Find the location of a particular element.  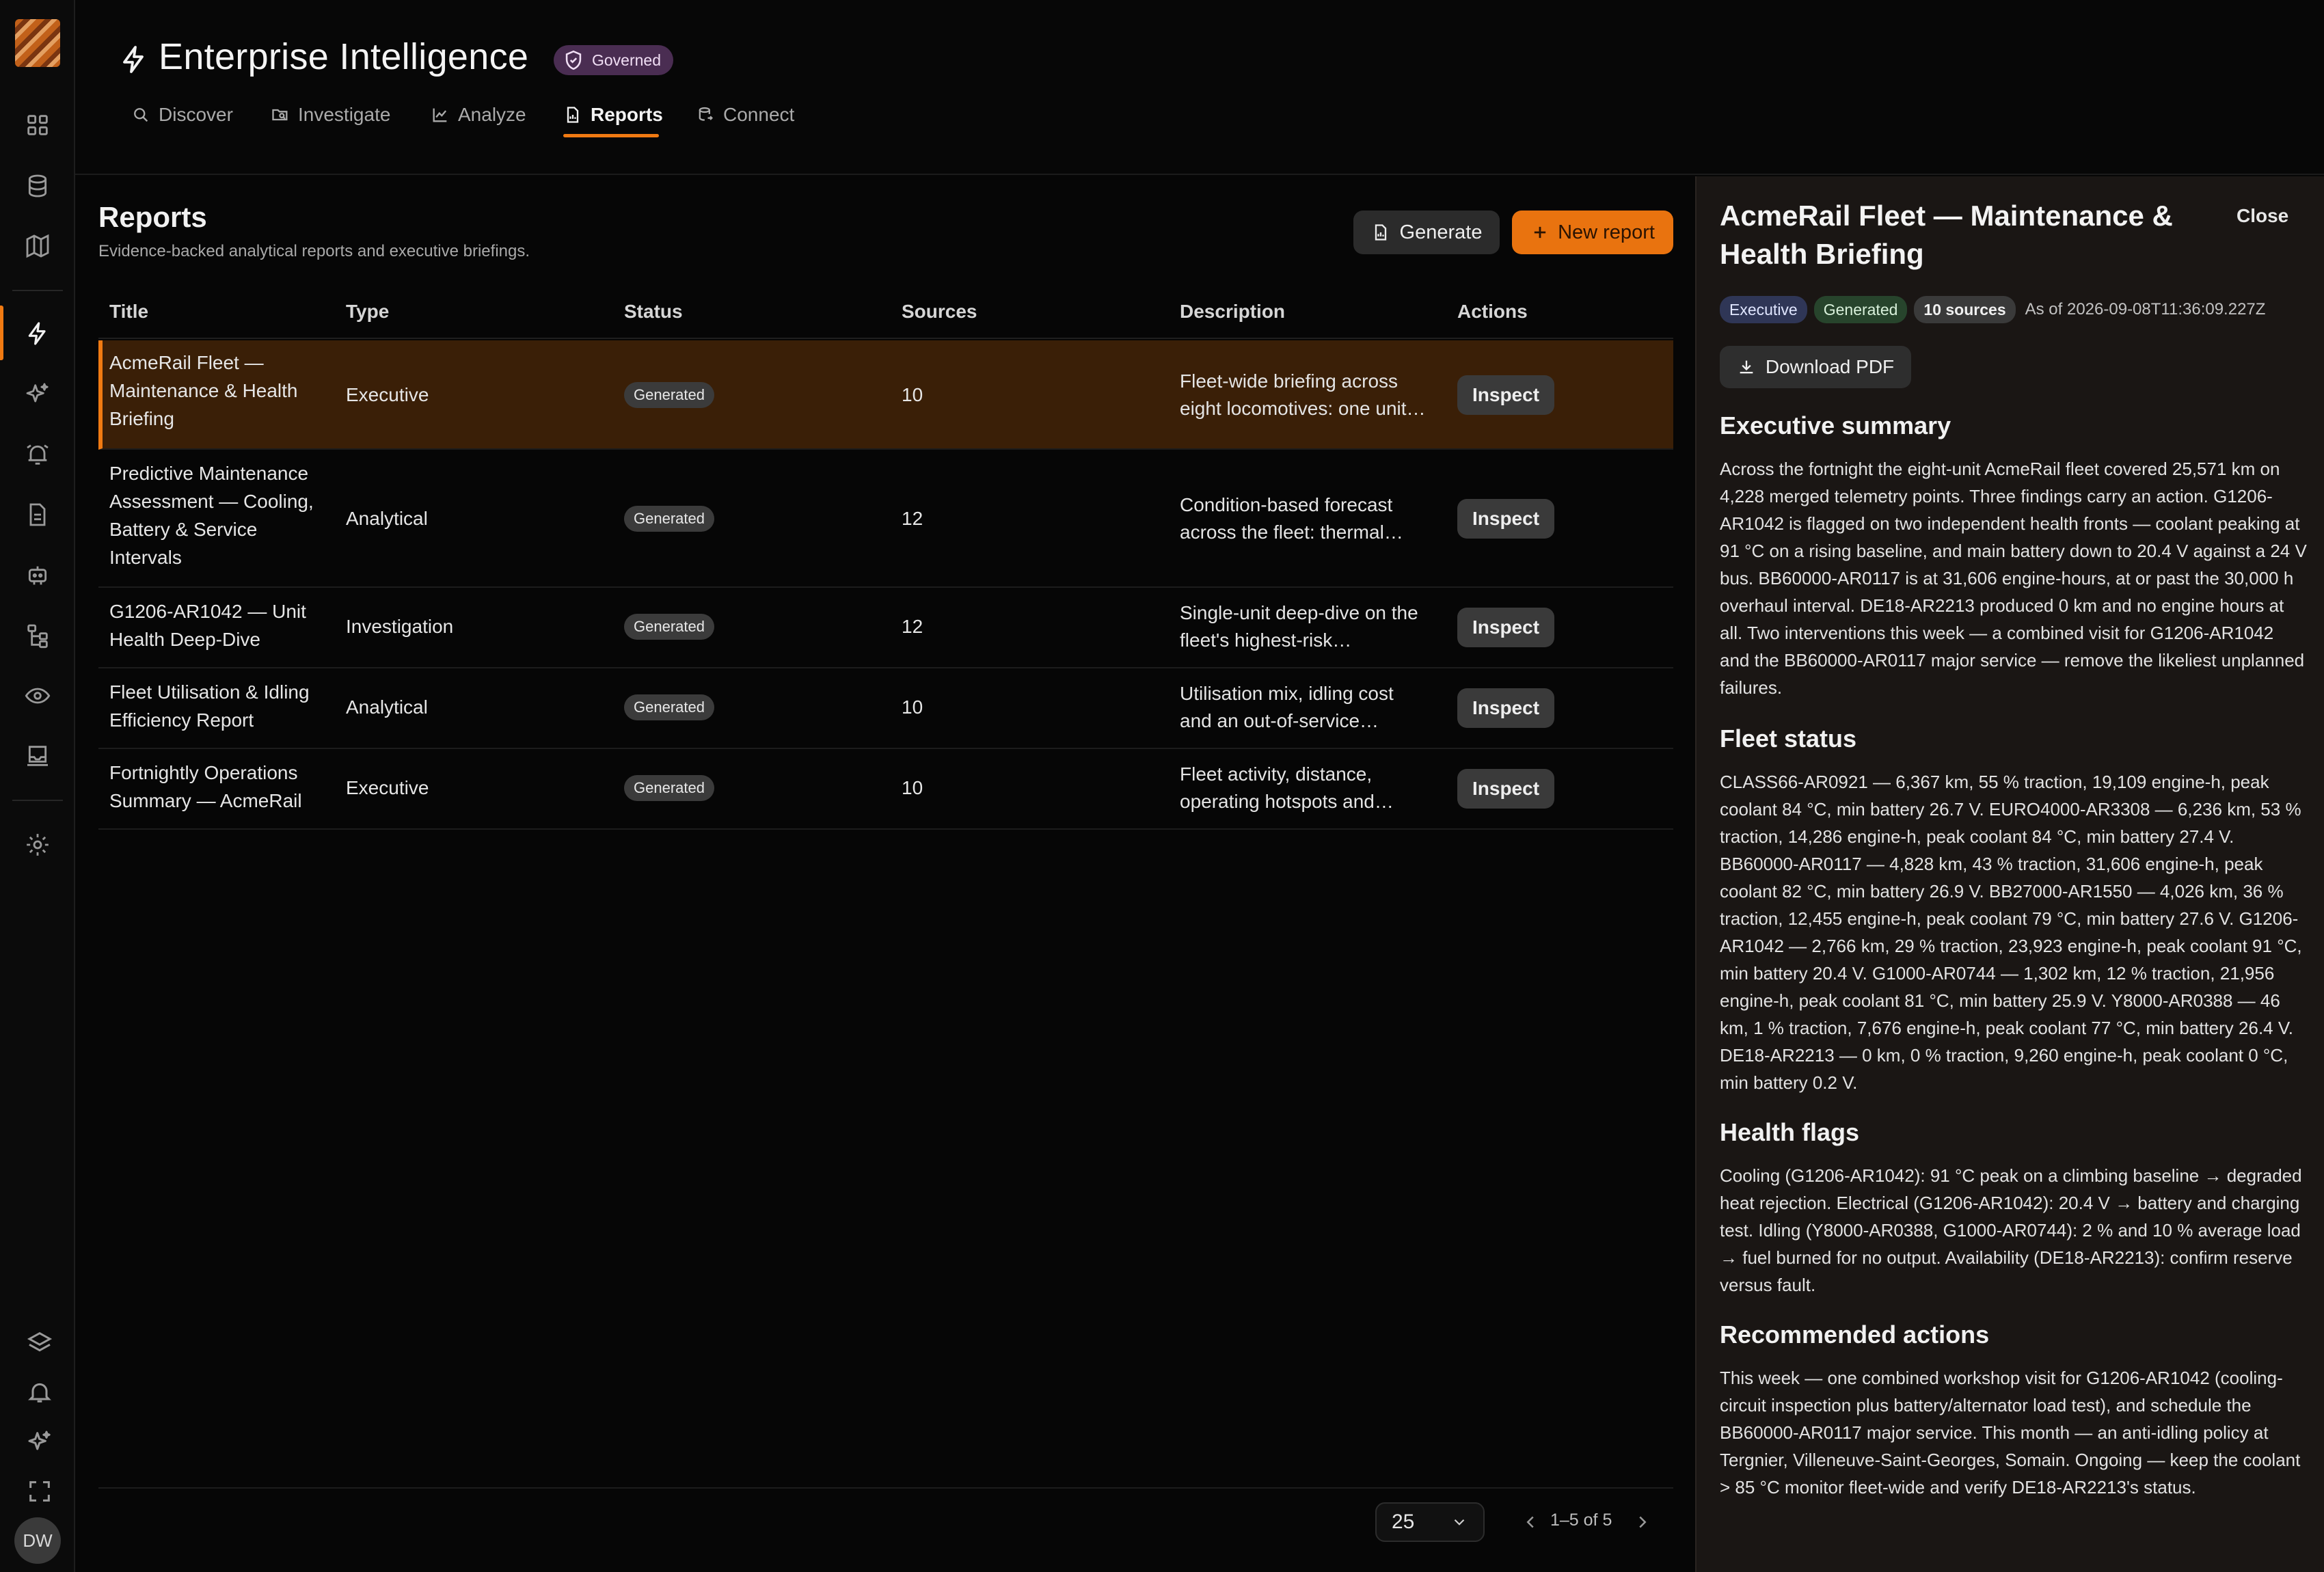

row-type: Analytical is located at coordinates (387, 518).